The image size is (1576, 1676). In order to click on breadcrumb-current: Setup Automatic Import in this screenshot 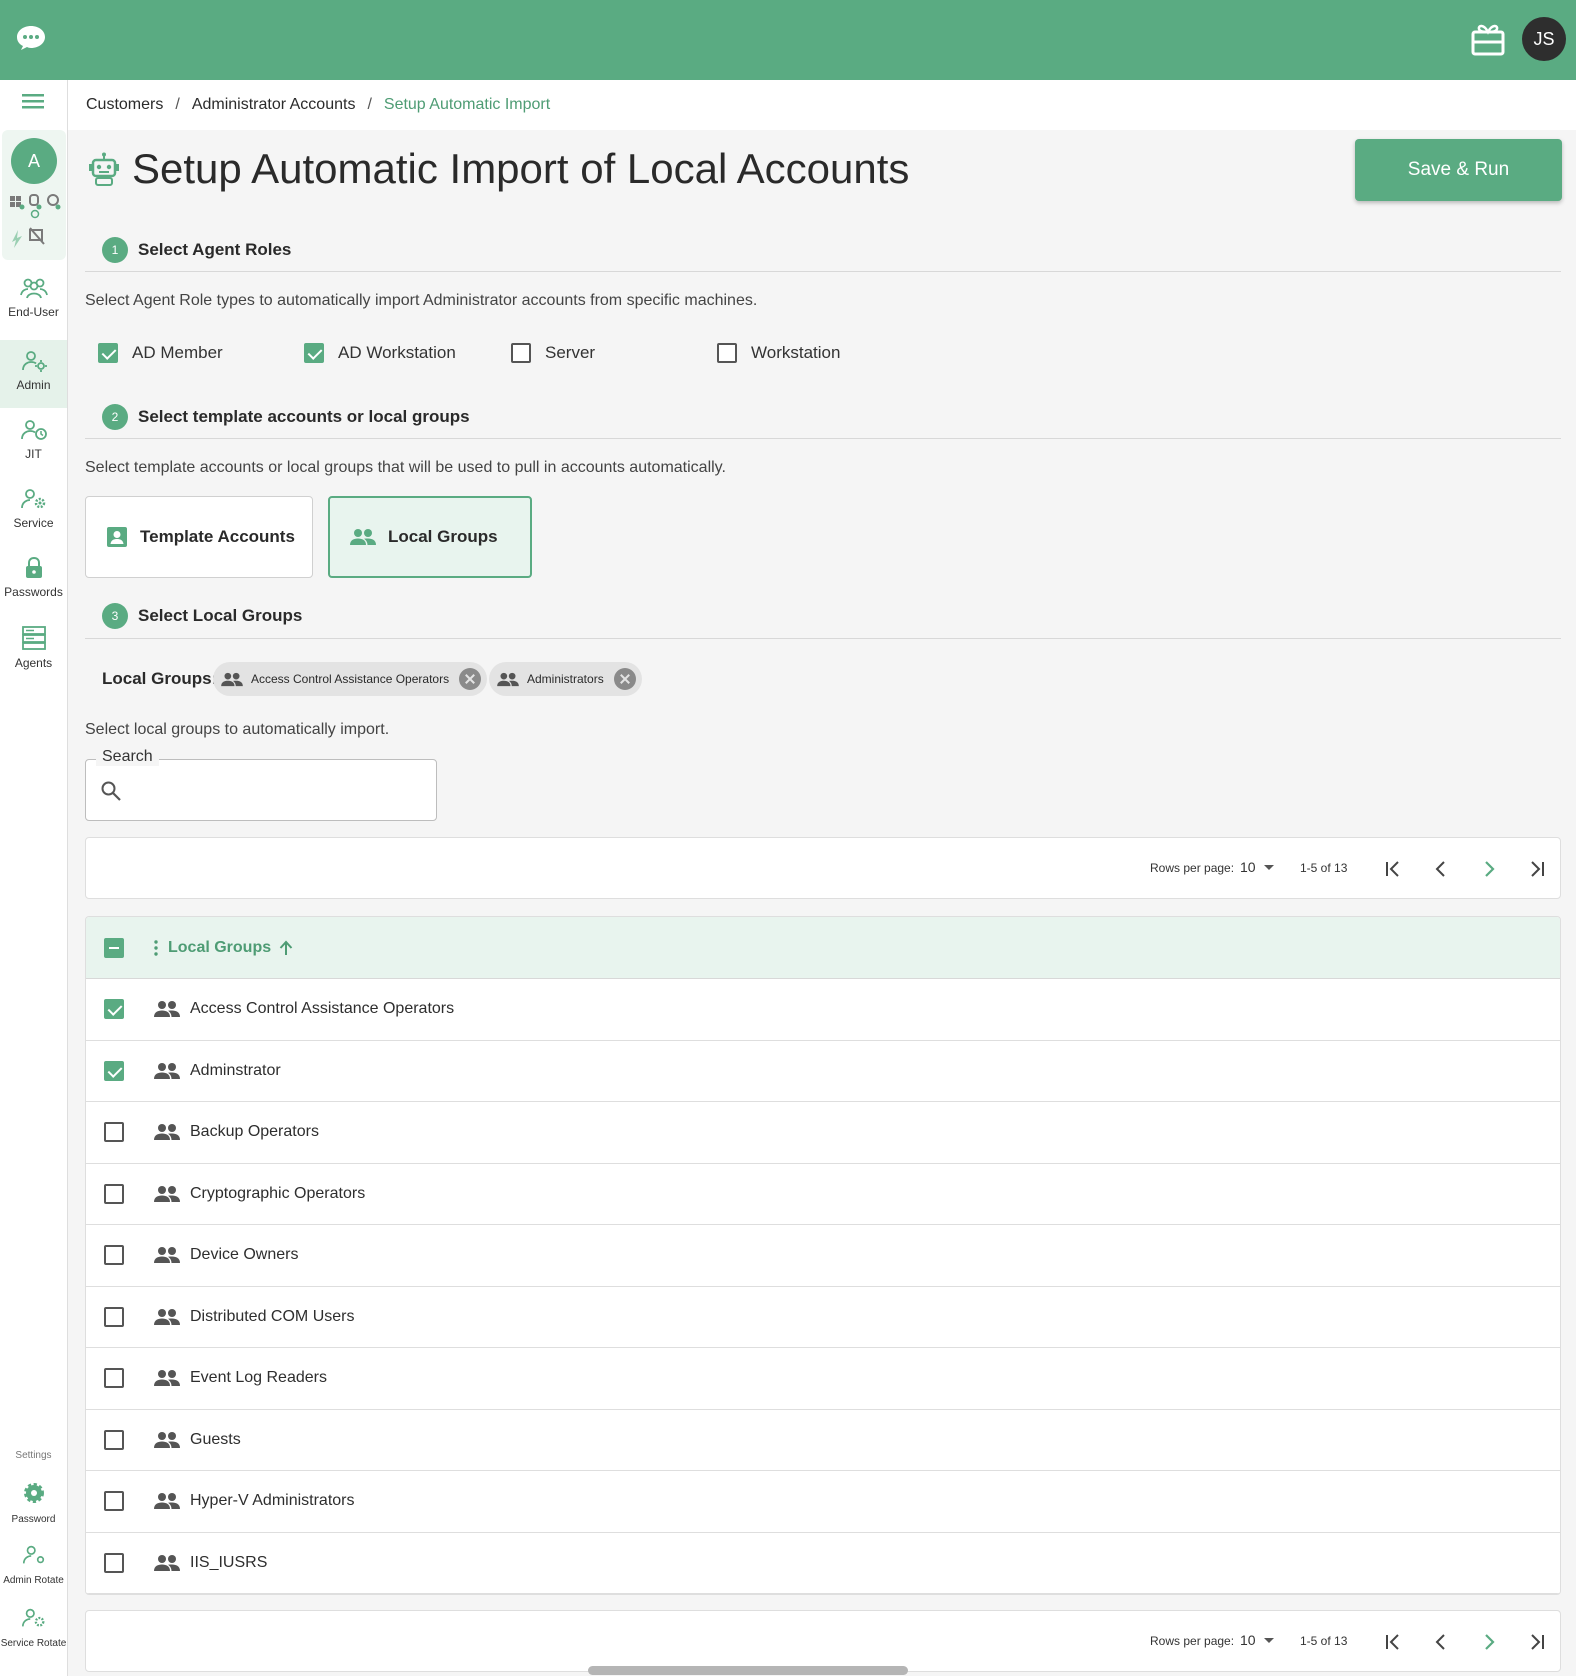, I will do `click(467, 104)`.